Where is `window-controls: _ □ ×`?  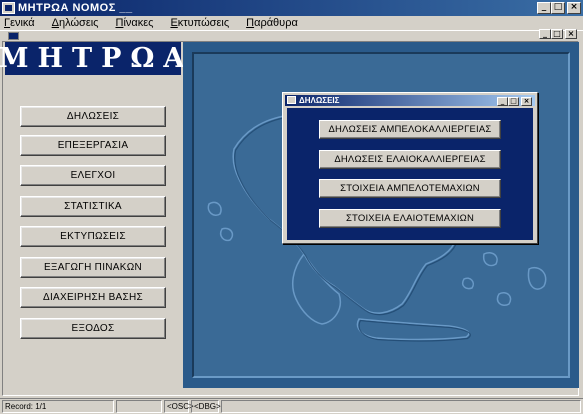
window-controls: _ □ × is located at coordinates (559, 8).